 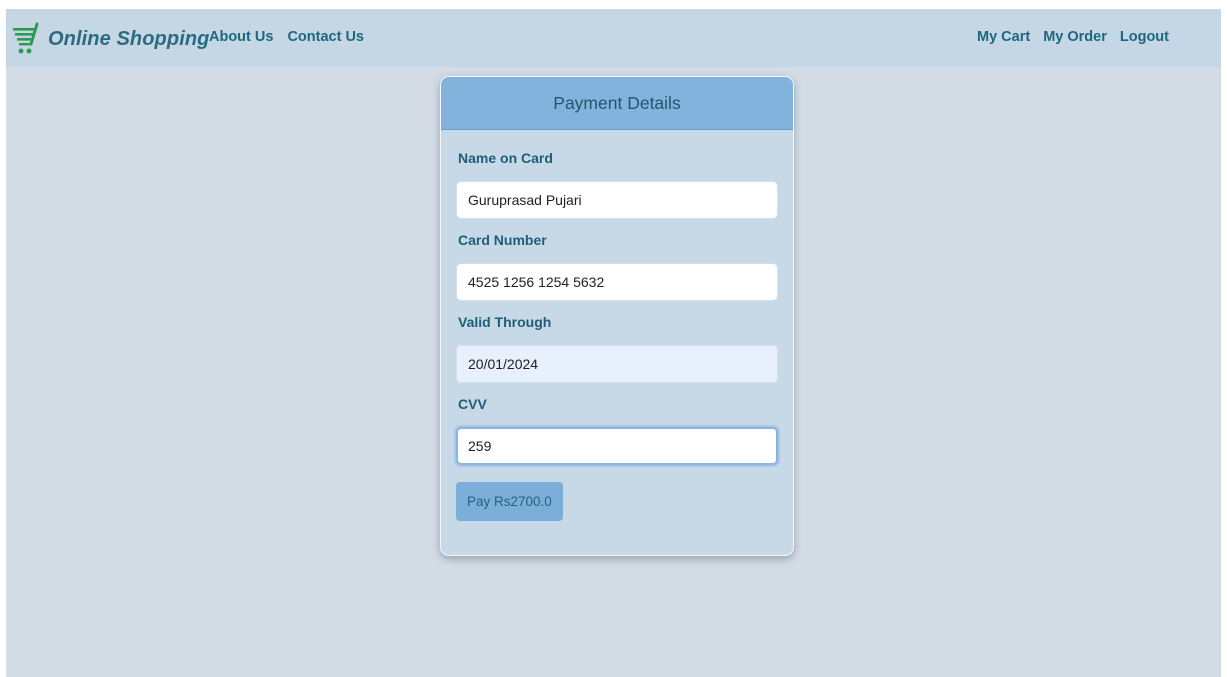 What do you see at coordinates (26, 38) in the screenshot?
I see `shopping-cart-icon` at bounding box center [26, 38].